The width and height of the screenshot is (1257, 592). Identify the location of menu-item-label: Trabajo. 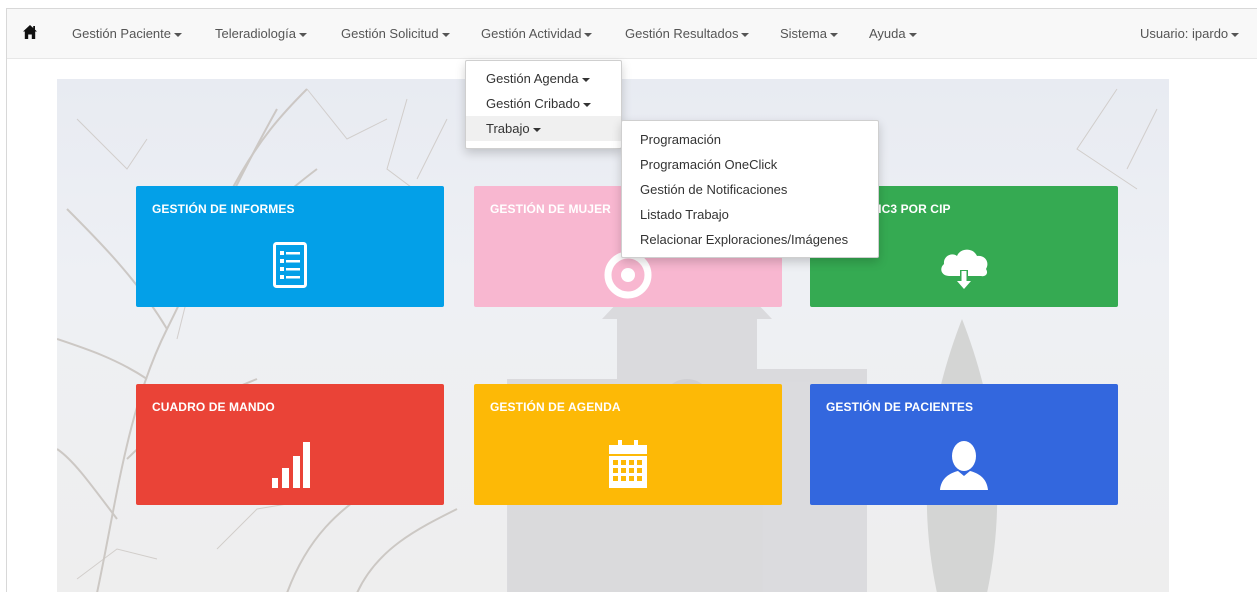
(508, 128).